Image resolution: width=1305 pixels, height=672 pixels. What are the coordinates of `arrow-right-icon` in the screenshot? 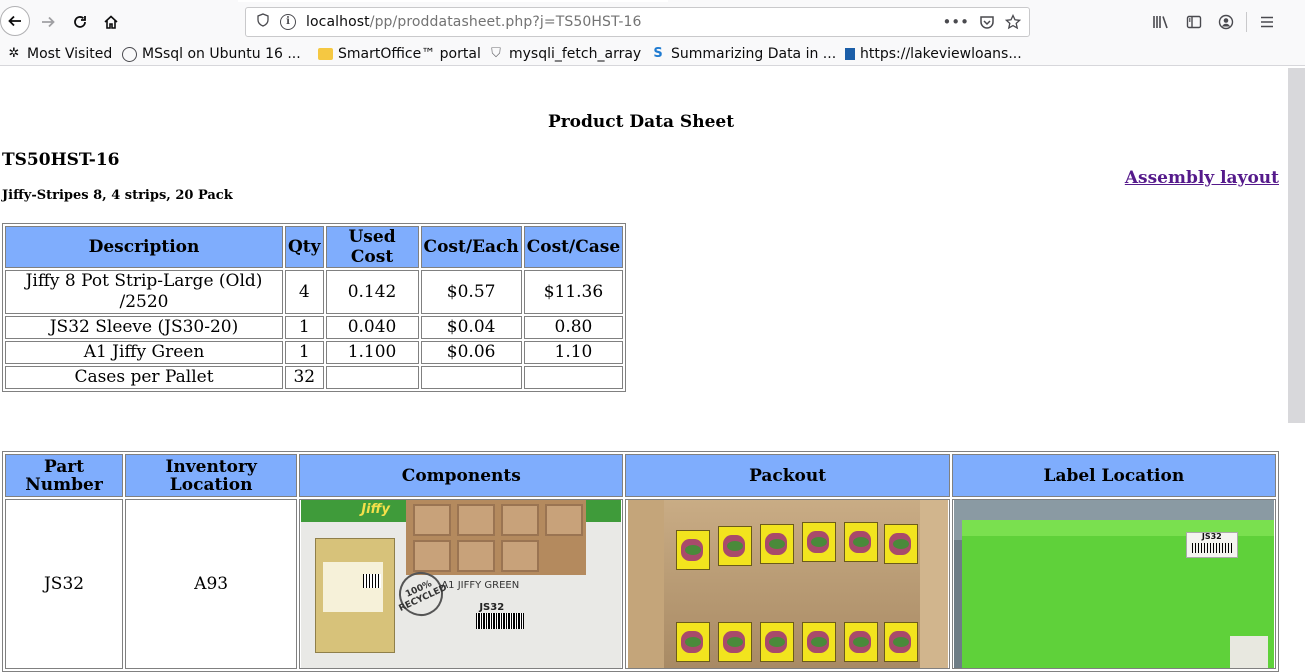 It's located at (48, 22).